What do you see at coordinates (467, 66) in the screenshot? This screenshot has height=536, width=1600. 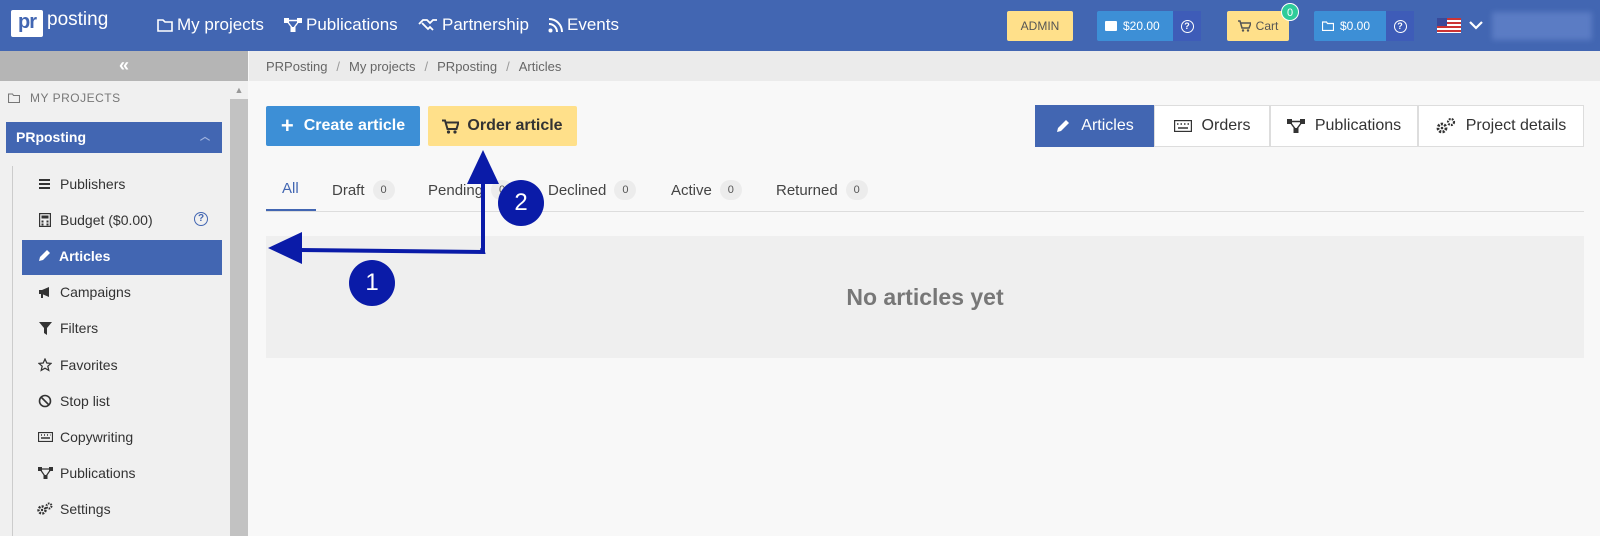 I see `breadcrumb-item: PRposting` at bounding box center [467, 66].